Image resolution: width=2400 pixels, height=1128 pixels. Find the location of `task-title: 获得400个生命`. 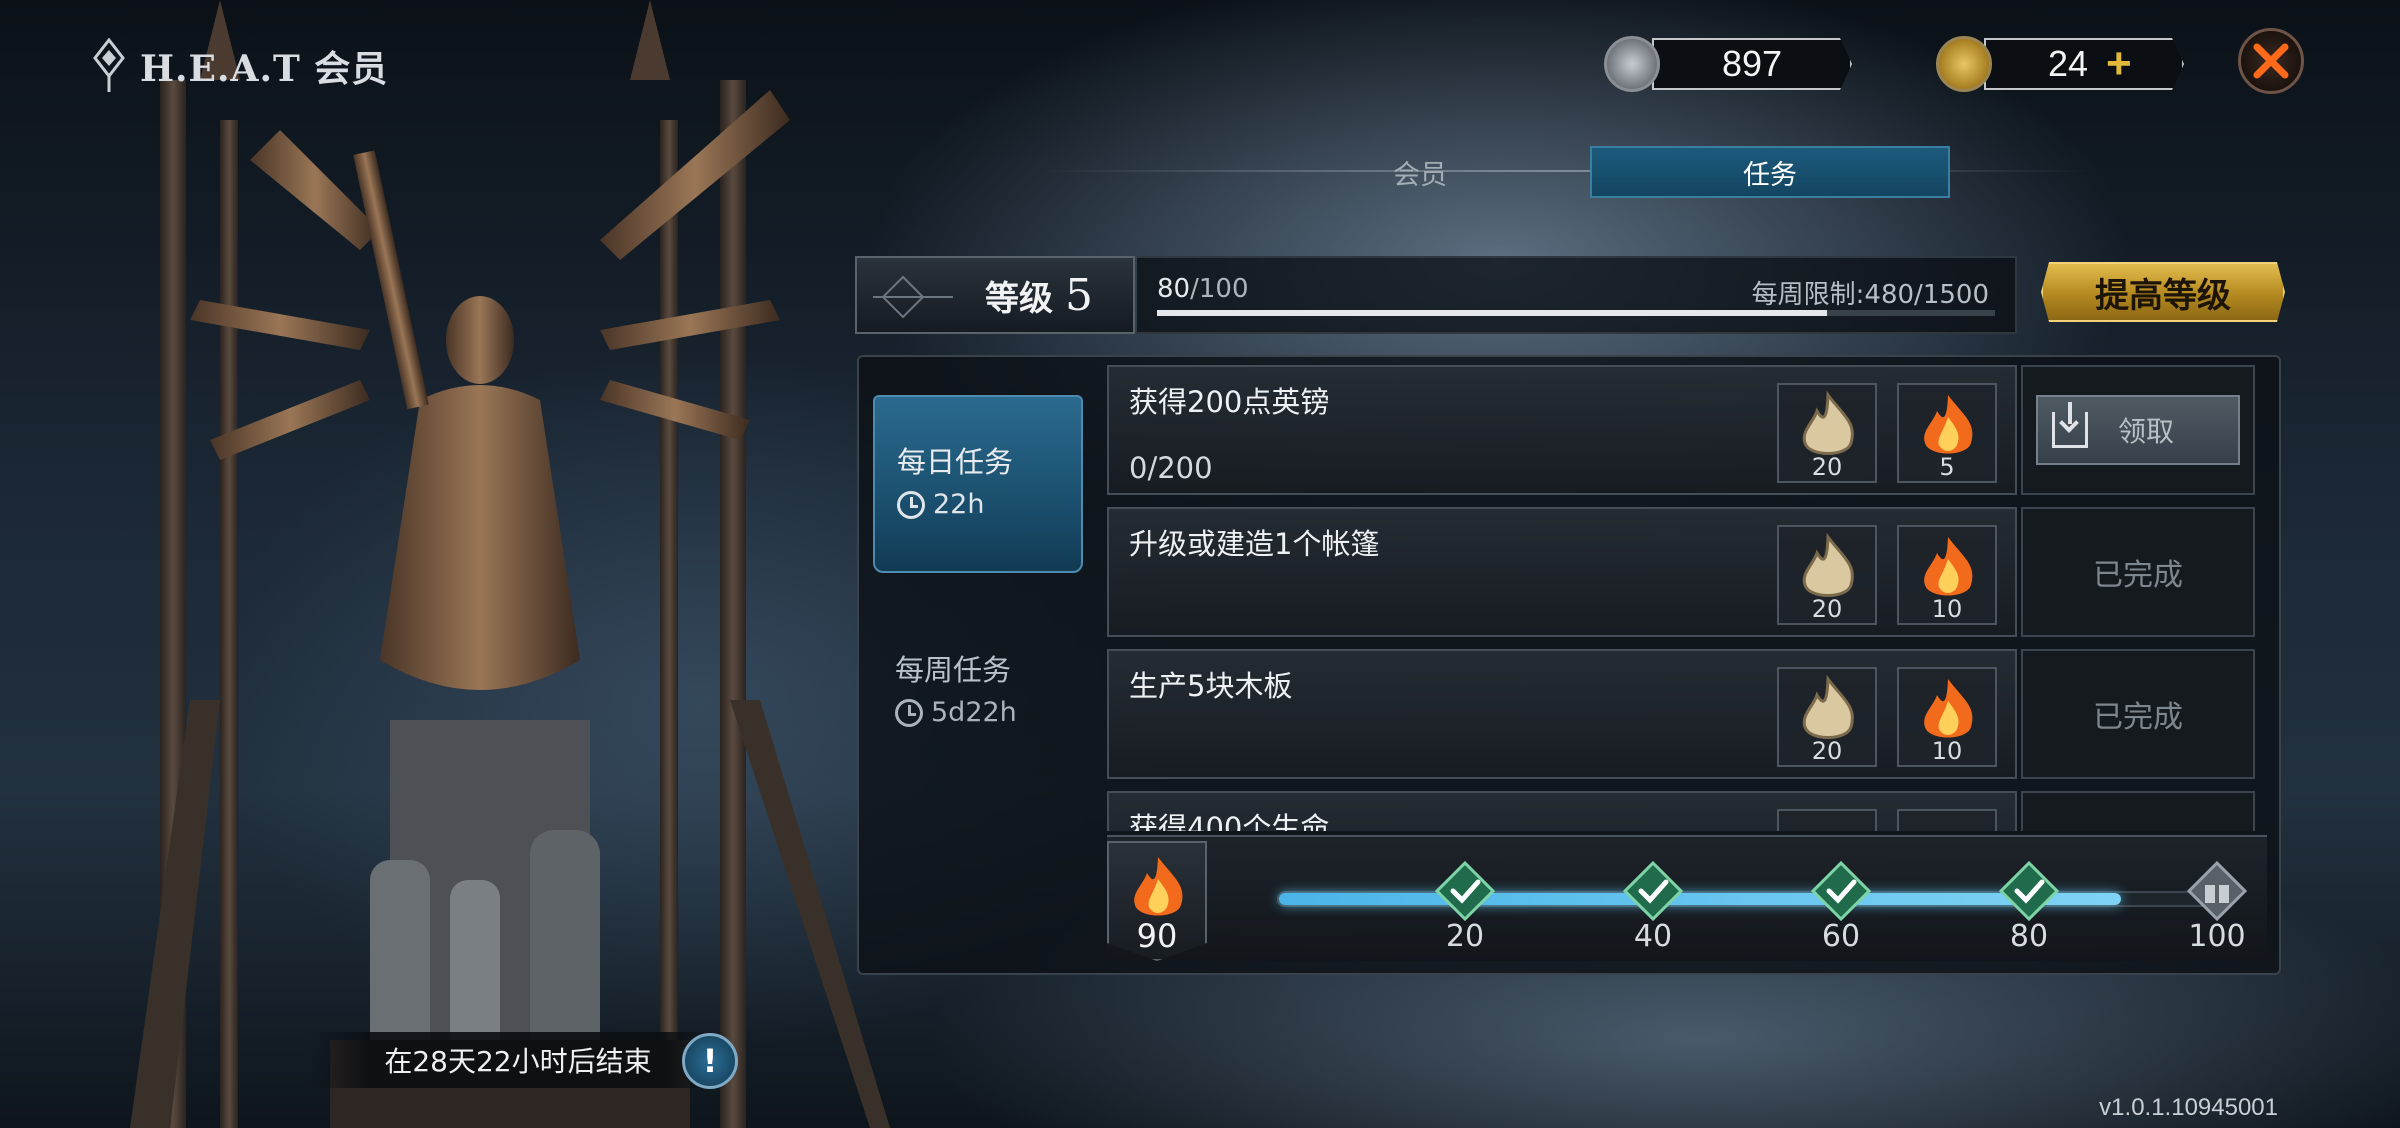

task-title: 获得400个生命 is located at coordinates (1229, 821).